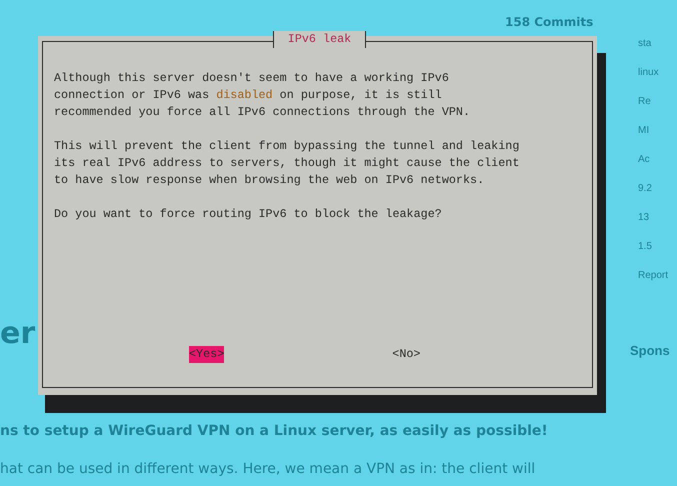 This screenshot has height=486, width=677. I want to click on page-paragraph: hat can be used in different ways. Here, we mean a VPN as in: the client will, so click(268, 469).